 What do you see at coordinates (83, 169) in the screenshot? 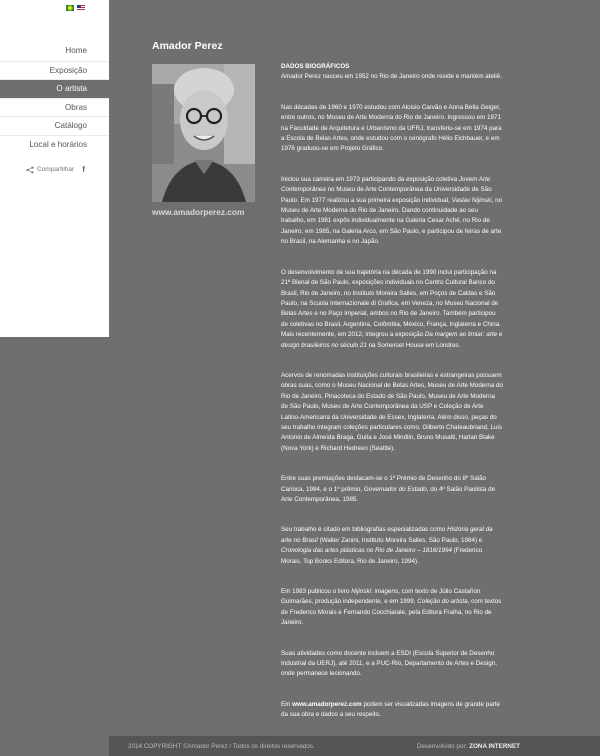
I see `facebook-icon: f` at bounding box center [83, 169].